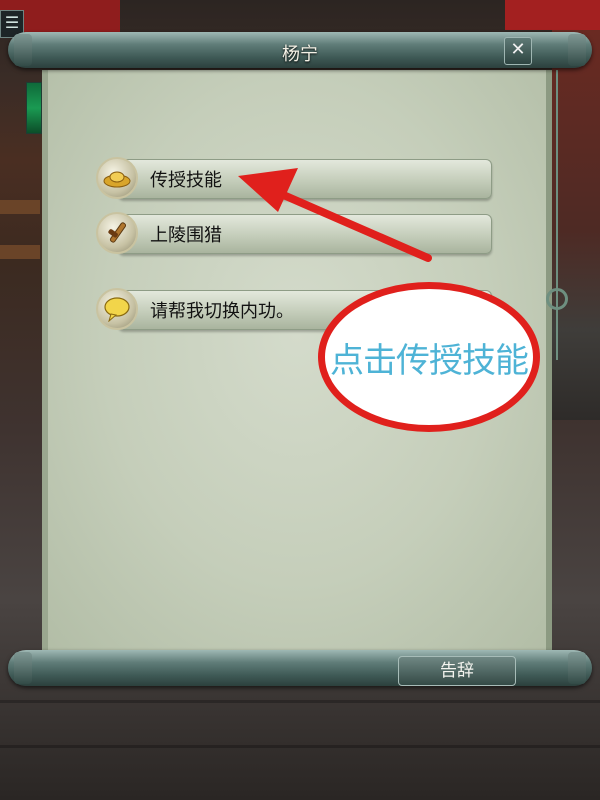 This screenshot has height=800, width=600. I want to click on speech-bubble-icon, so click(117, 309).